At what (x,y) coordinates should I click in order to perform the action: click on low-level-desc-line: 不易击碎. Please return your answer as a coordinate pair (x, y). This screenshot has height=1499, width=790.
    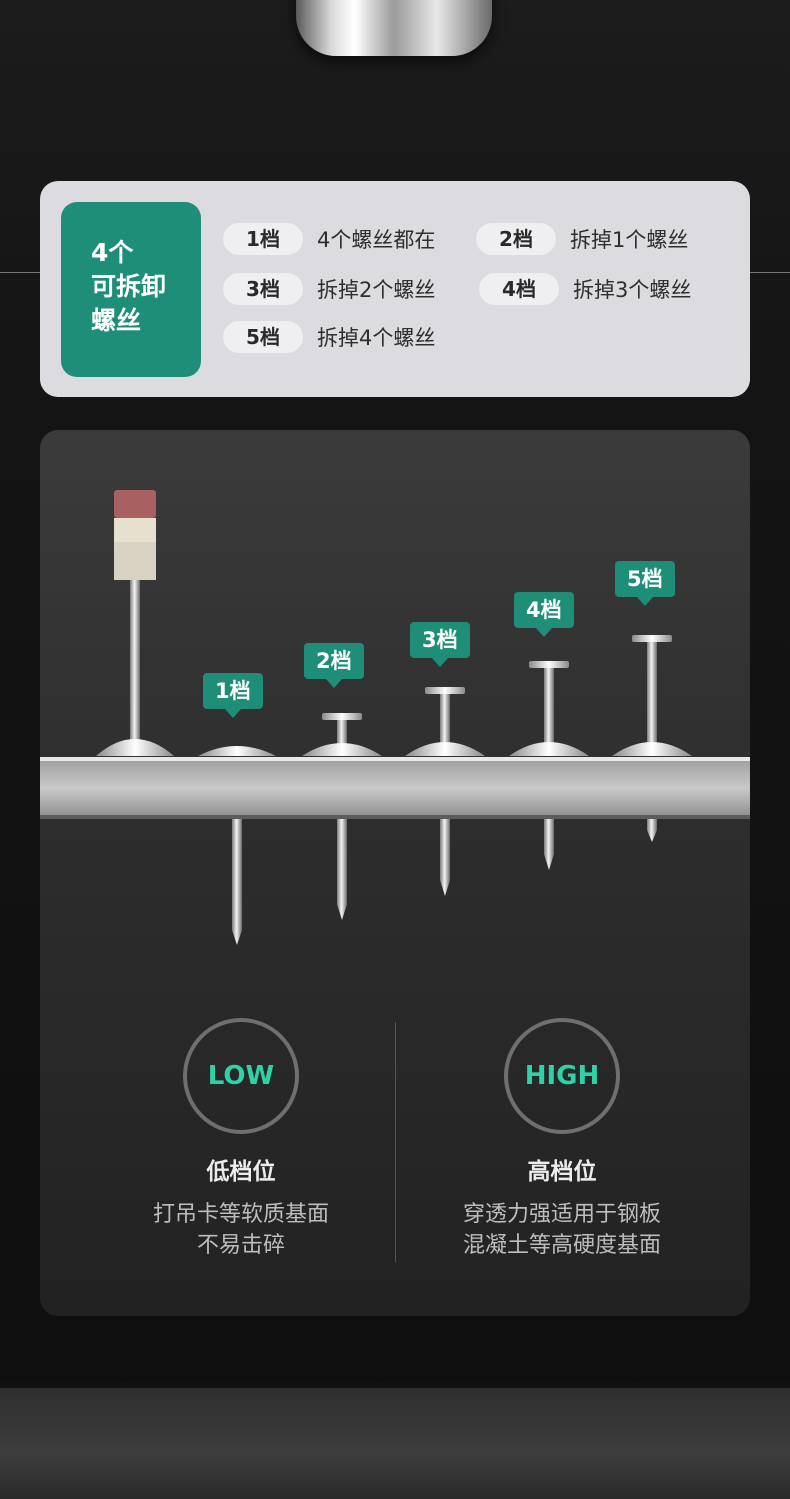
    Looking at the image, I should click on (240, 1245).